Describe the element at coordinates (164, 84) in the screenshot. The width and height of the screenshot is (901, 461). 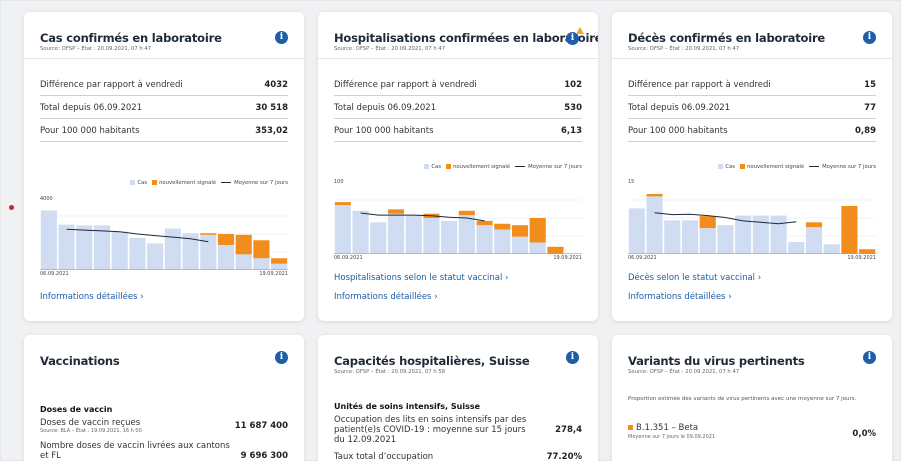
I see `stat-row: Différence par rapport à vendredi 4032` at that location.